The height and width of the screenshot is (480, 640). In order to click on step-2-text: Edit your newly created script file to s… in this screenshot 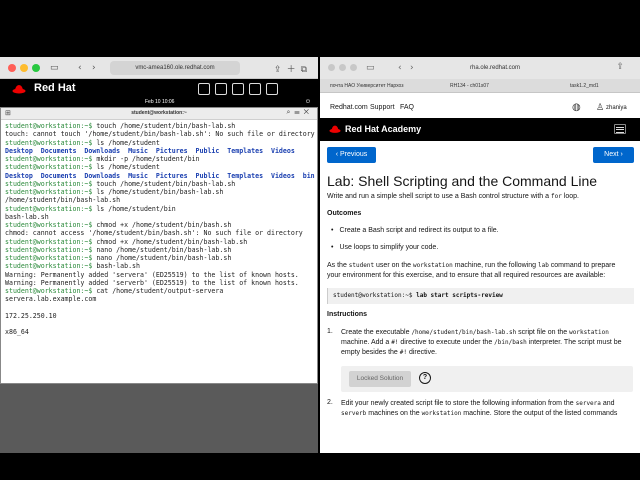, I will do `click(479, 408)`.